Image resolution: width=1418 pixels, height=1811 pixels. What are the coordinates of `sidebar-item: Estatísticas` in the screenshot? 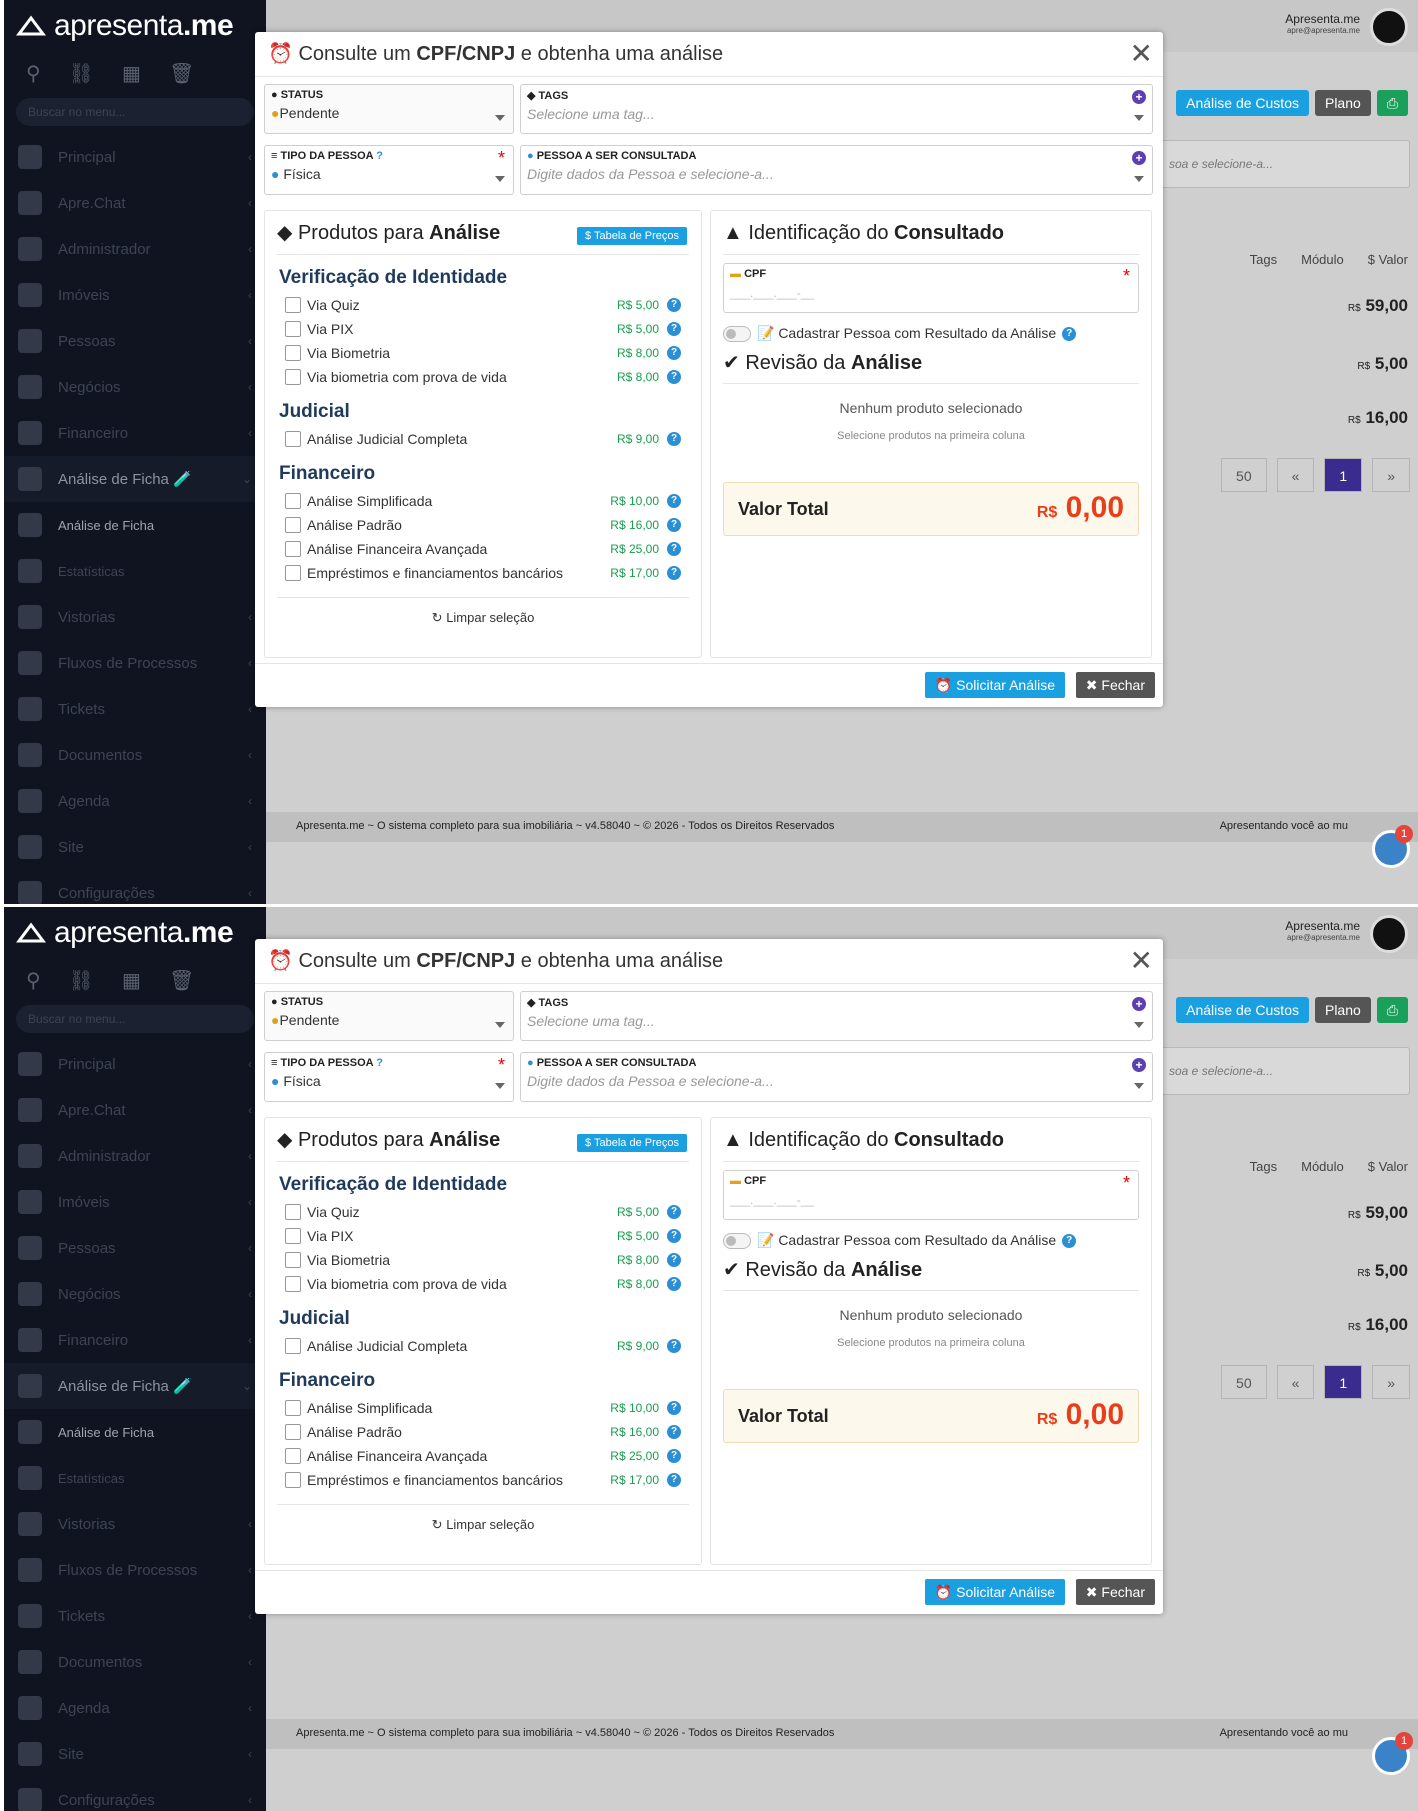 It's located at (135, 1478).